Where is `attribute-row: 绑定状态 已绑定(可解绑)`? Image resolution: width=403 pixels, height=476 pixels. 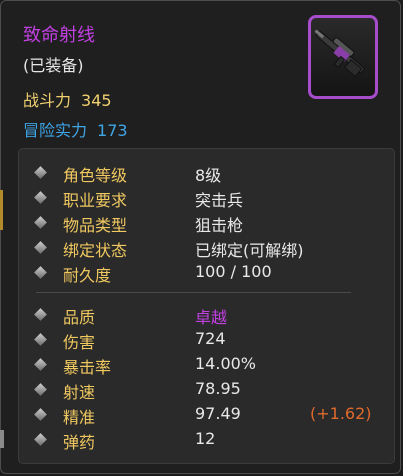
attribute-row: 绑定状态 已绑定(可解绑) is located at coordinates (207, 249).